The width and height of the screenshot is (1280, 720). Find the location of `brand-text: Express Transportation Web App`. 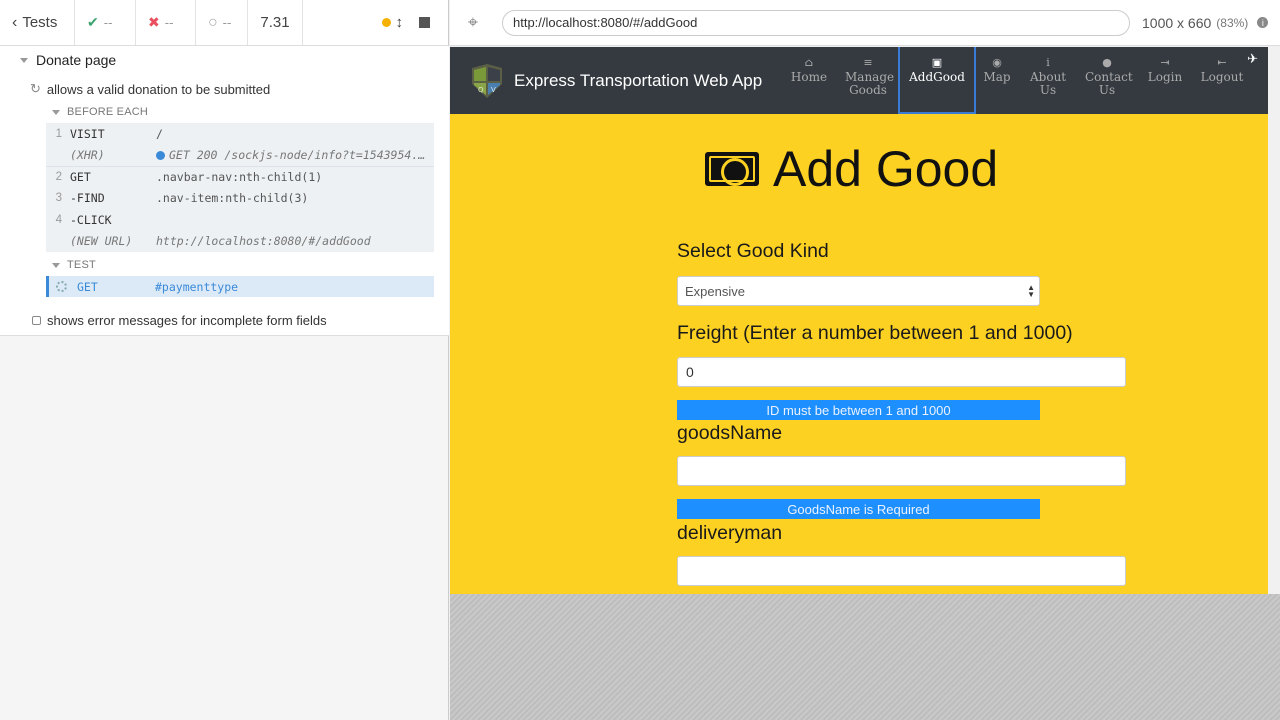

brand-text: Express Transportation Web App is located at coordinates (638, 80).